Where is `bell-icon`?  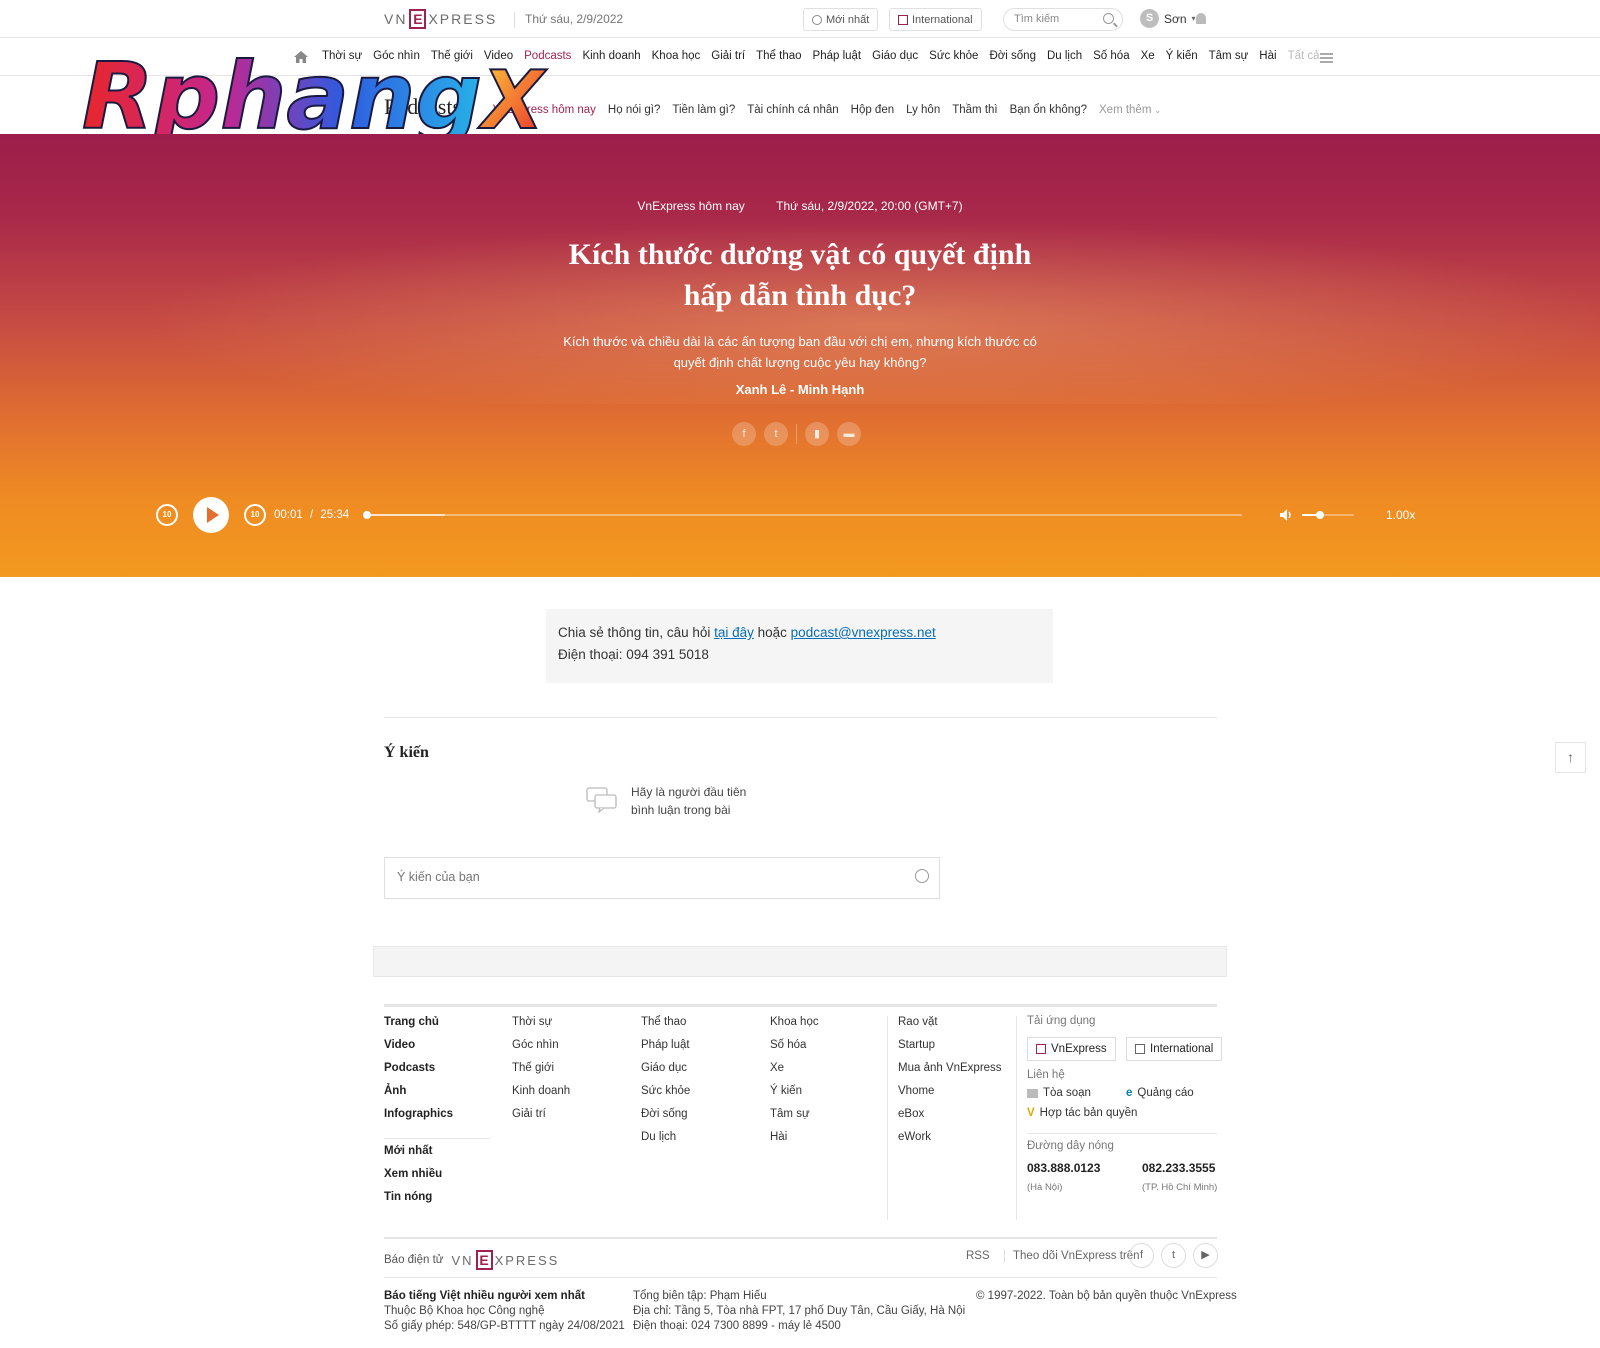
bell-icon is located at coordinates (1201, 18).